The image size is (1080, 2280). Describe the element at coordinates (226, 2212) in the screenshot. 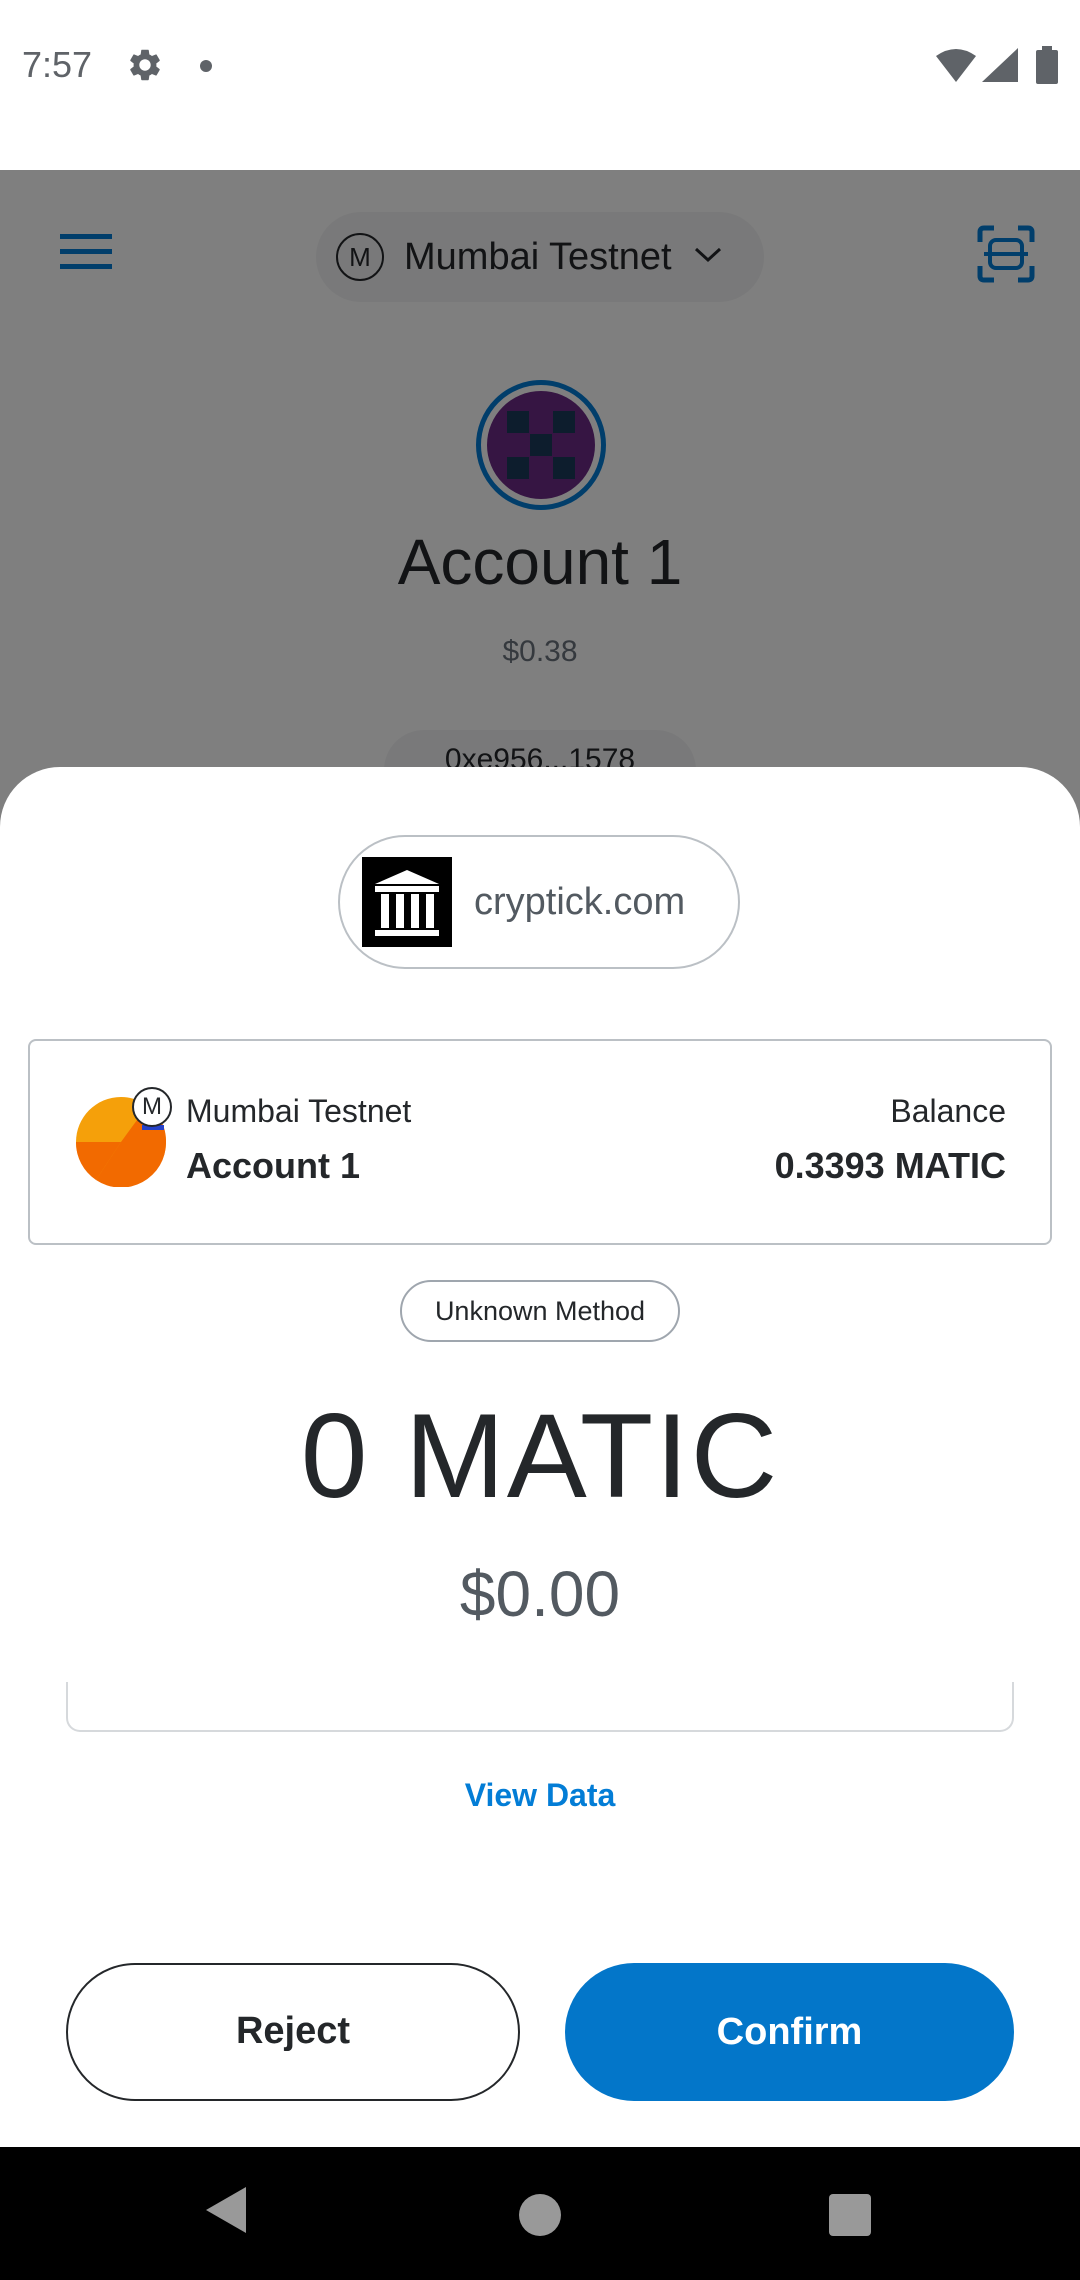

I see `nav-back-icon` at that location.